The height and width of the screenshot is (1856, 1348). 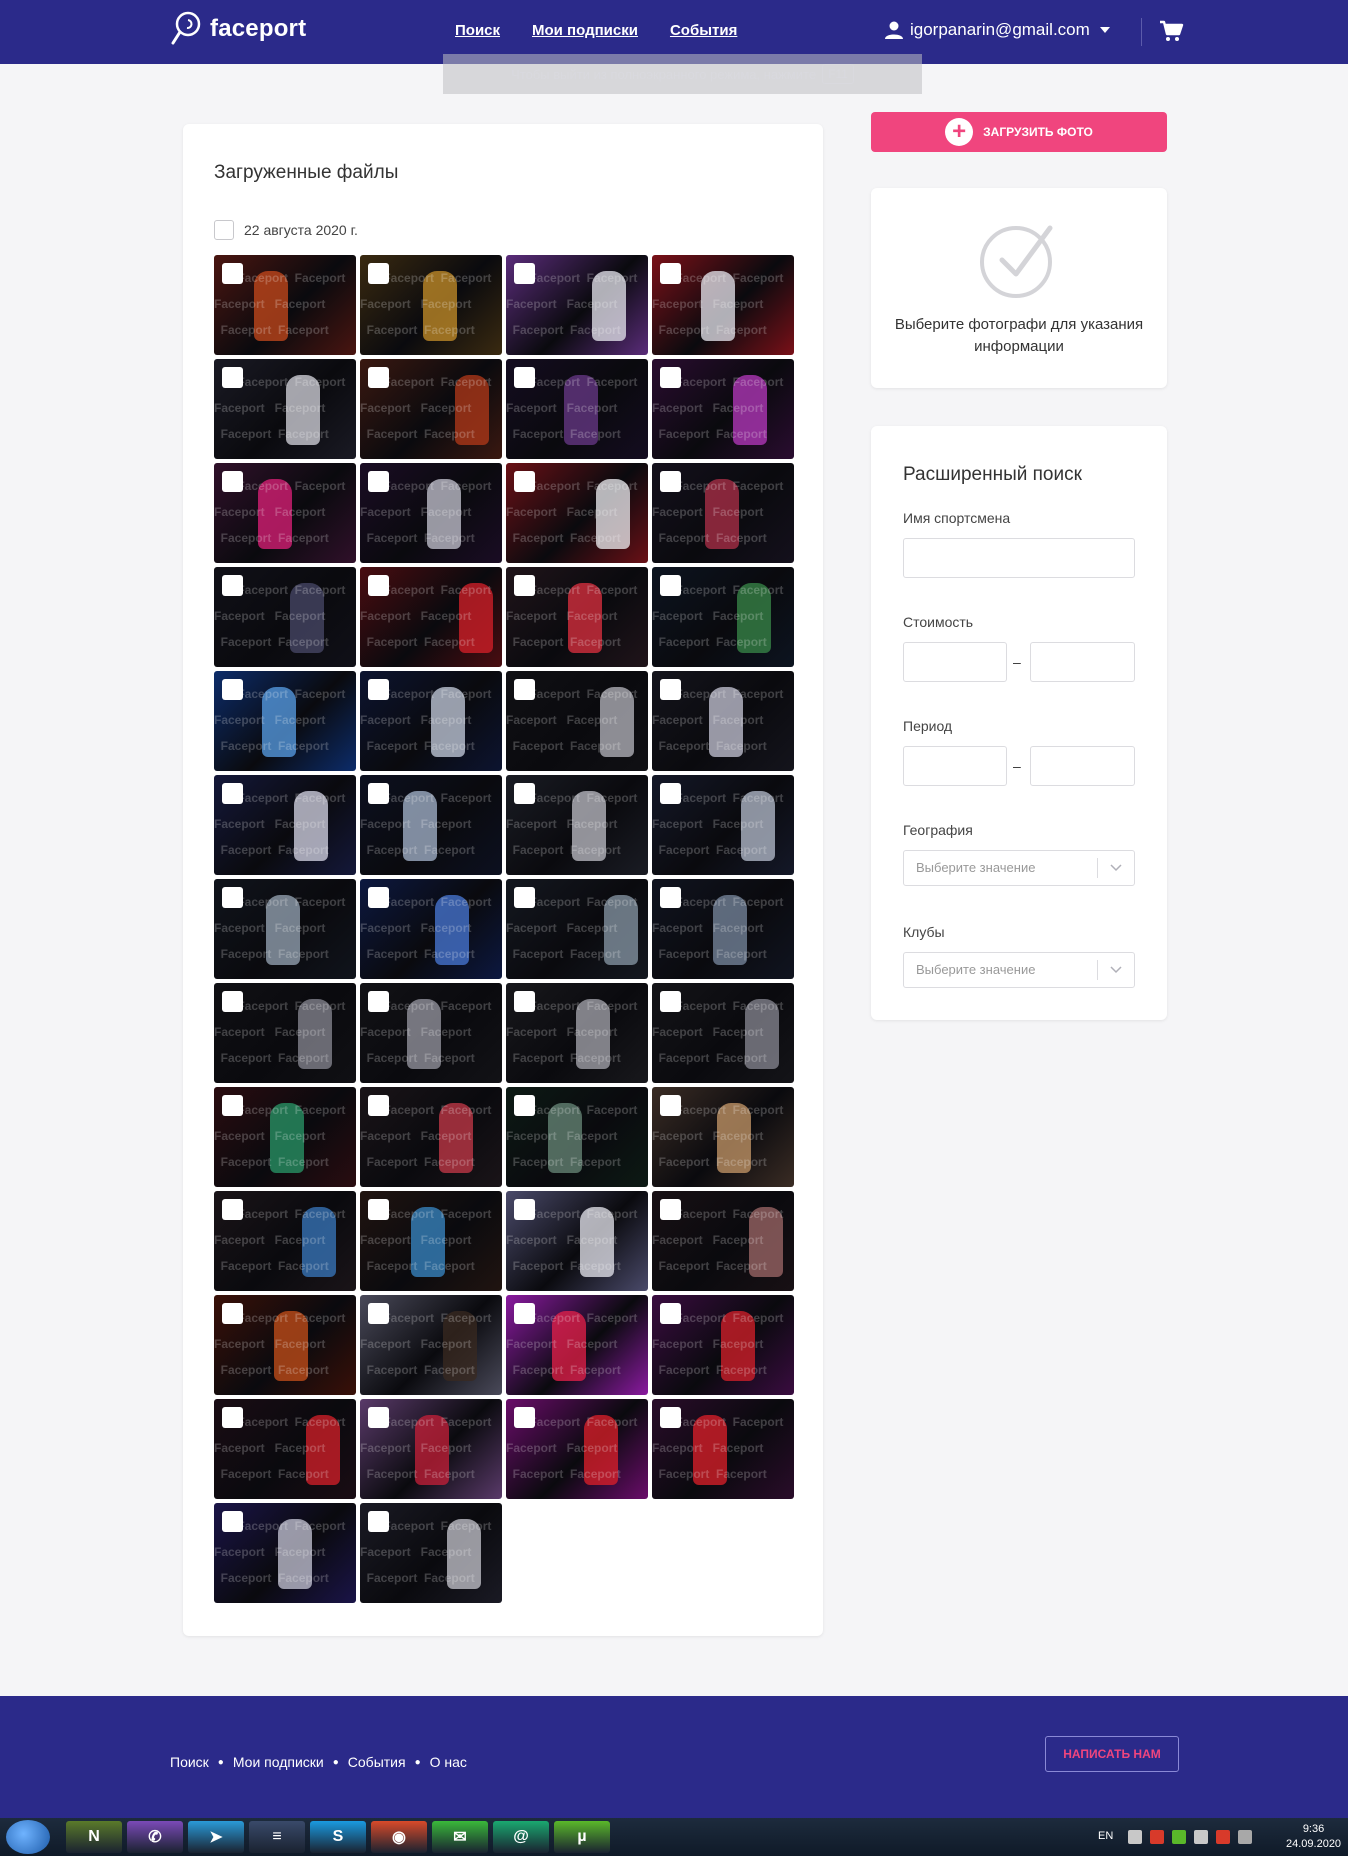 I want to click on tray-network-icon, so click(x=1223, y=1837).